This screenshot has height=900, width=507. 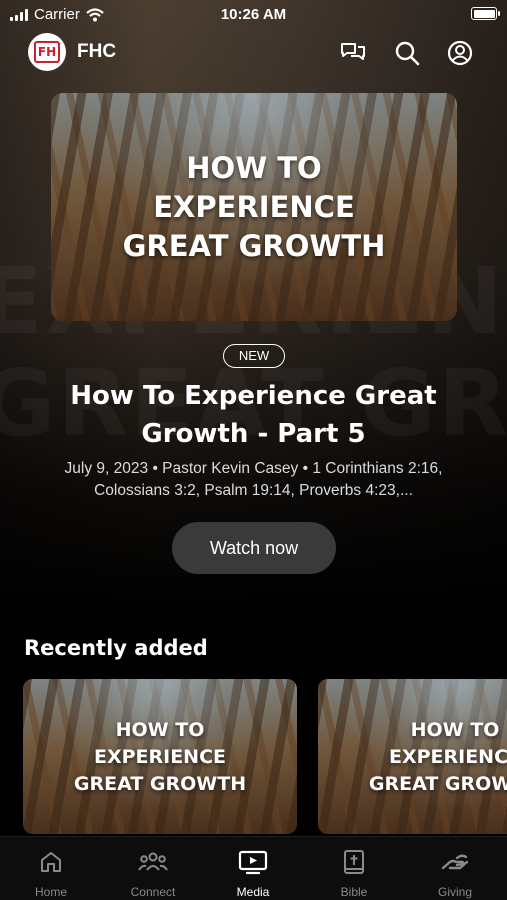 I want to click on tab-bible: Bible, so click(x=354, y=873).